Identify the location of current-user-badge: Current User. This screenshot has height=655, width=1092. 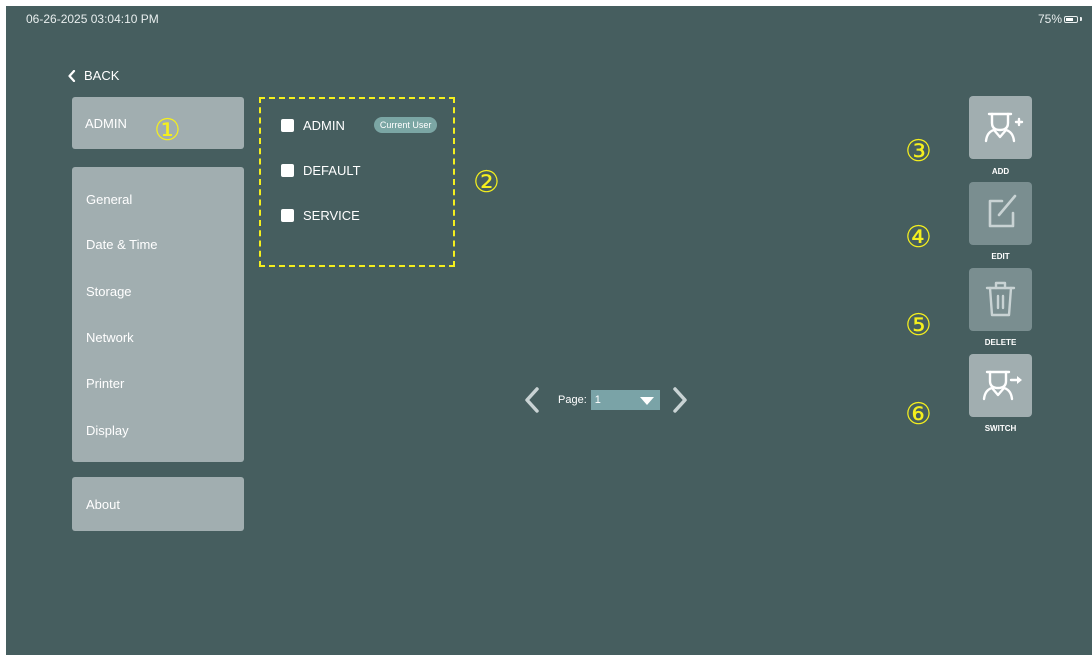
(405, 125).